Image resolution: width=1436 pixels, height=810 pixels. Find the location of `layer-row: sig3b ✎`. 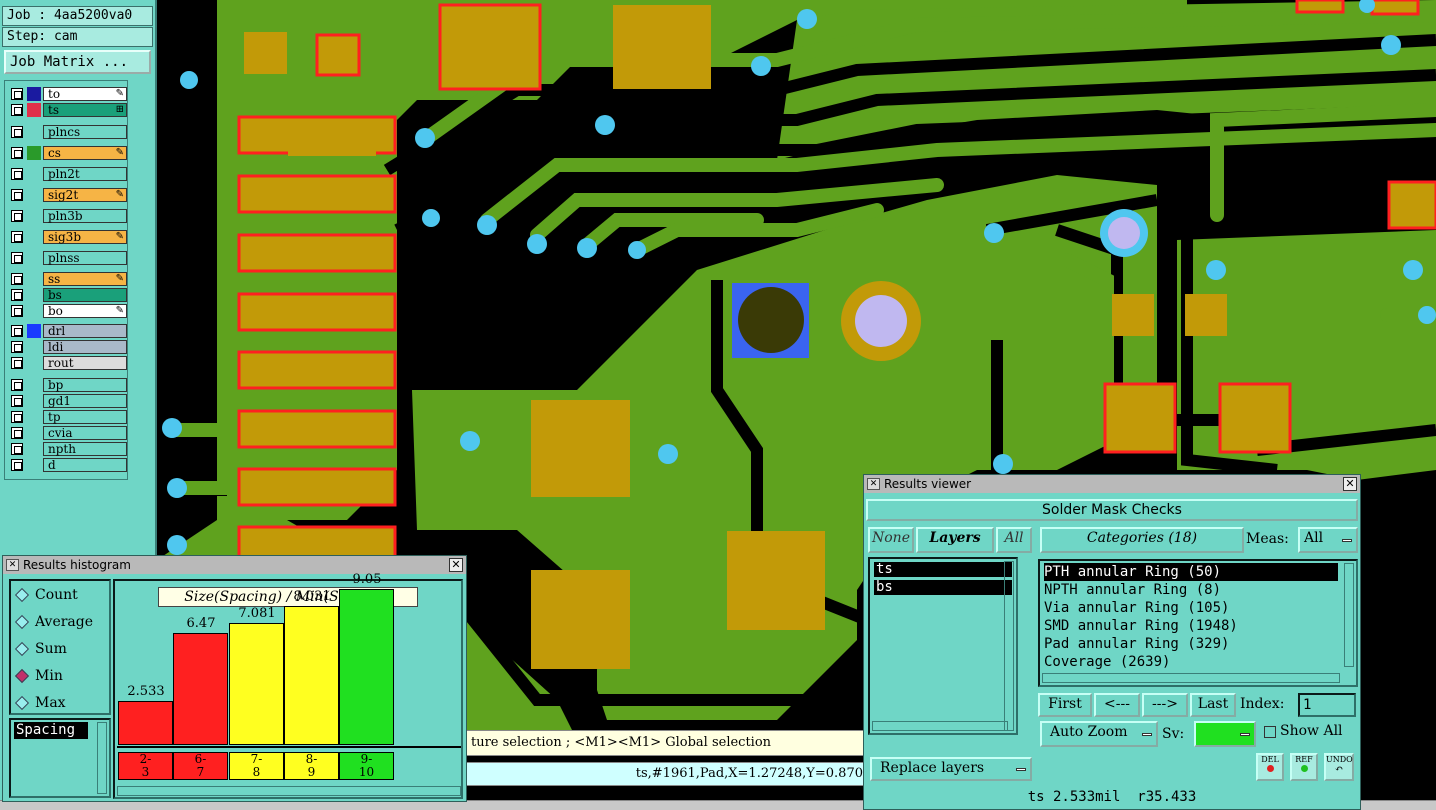

layer-row: sig3b ✎ is located at coordinates (68, 237).